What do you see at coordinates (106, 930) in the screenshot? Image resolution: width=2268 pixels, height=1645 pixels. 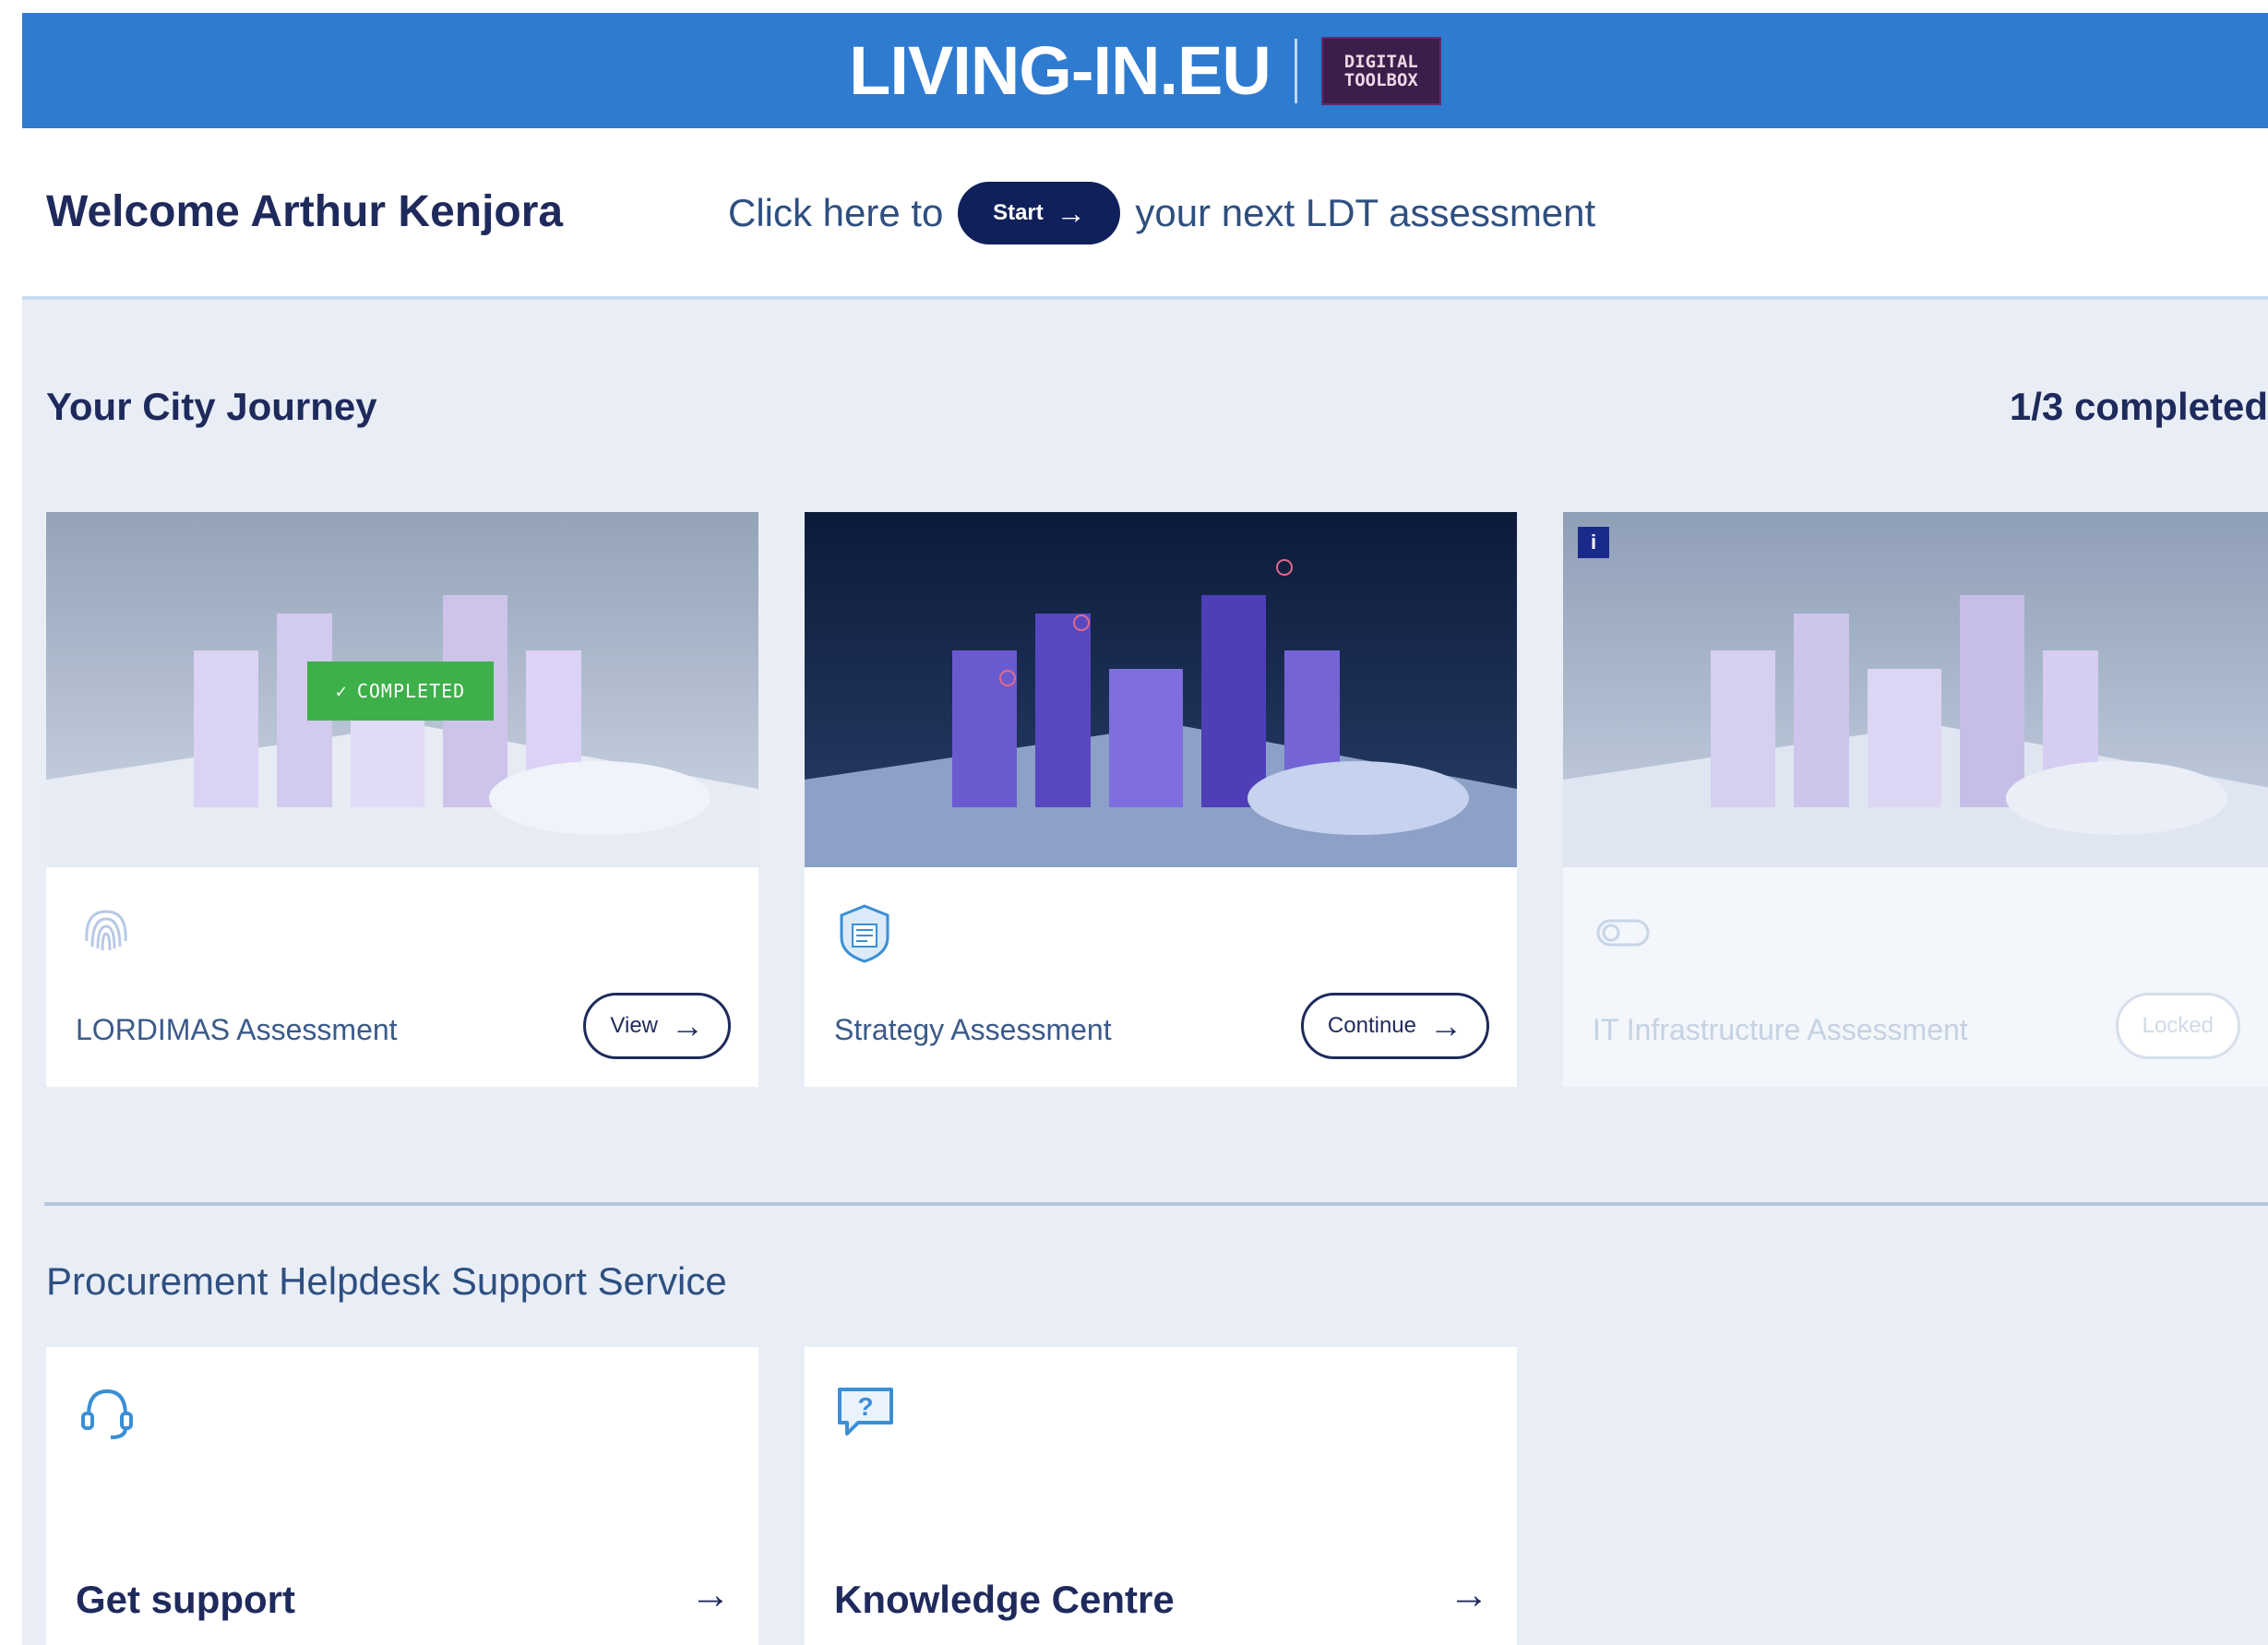 I see `fingerprint-icon` at bounding box center [106, 930].